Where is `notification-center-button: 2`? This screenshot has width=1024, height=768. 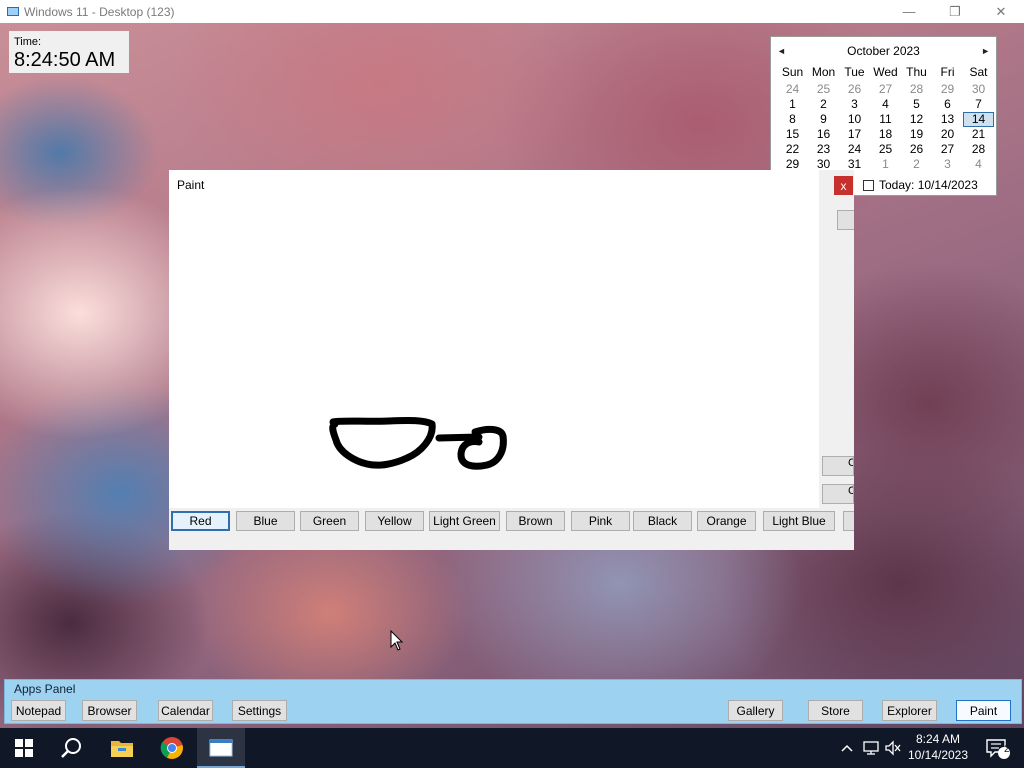
notification-center-button: 2 is located at coordinates (998, 748).